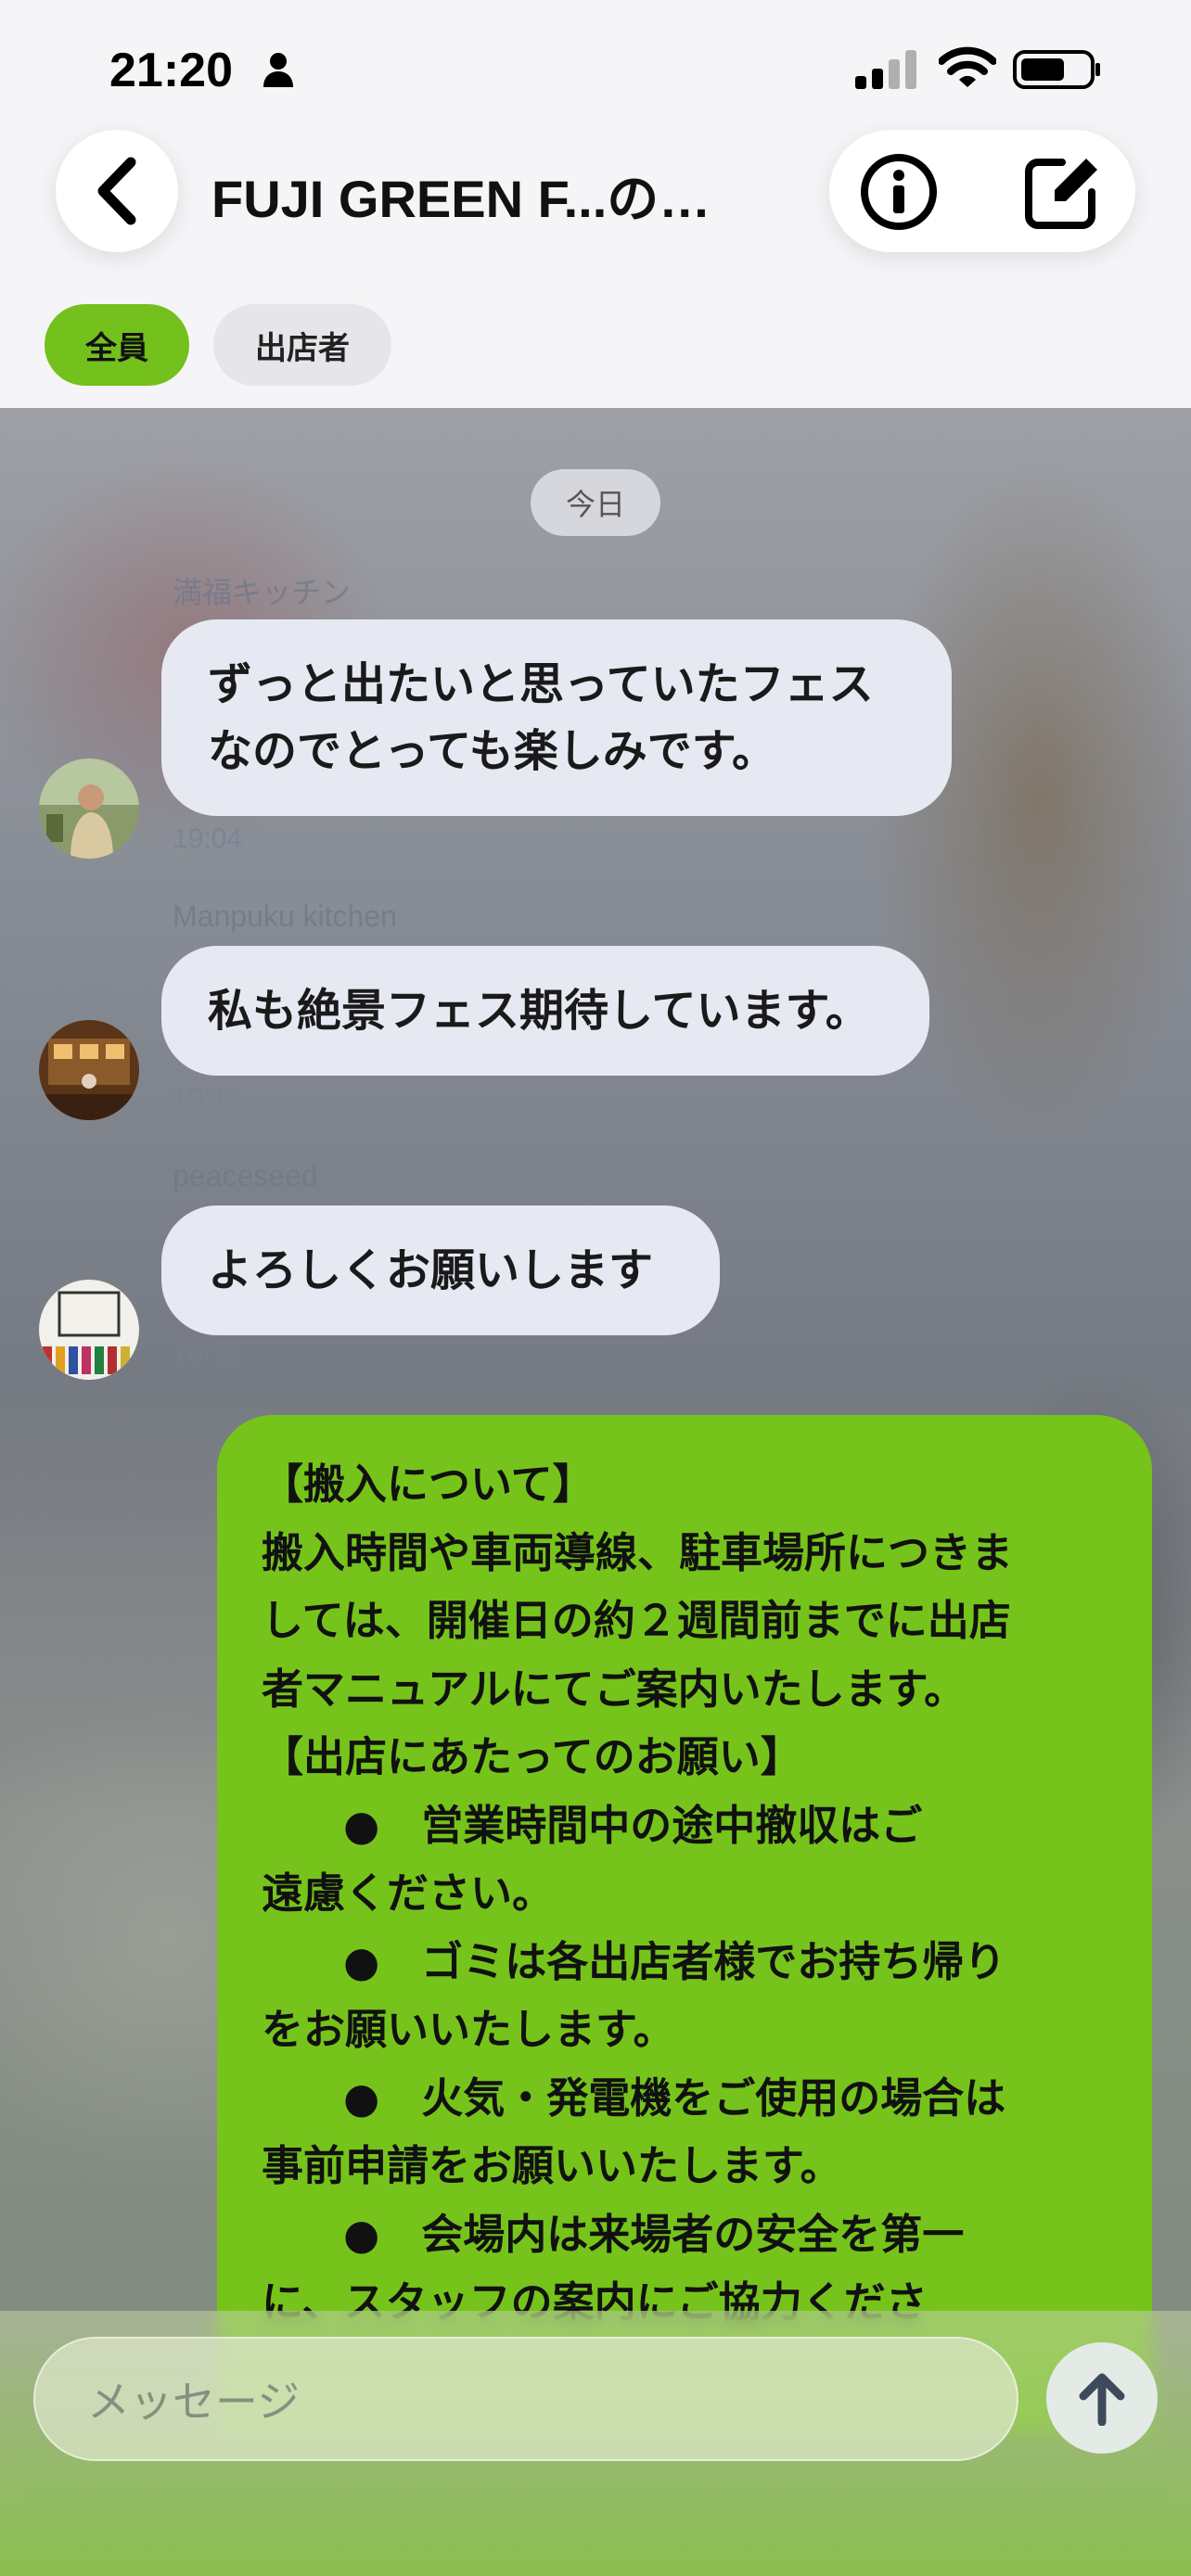  Describe the element at coordinates (285, 916) in the screenshot. I see `sender-name: Manpuku kitchen` at that location.